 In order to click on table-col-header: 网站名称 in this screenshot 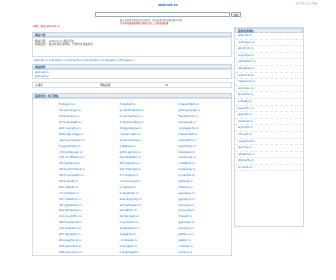, I will do `click(105, 86)`.